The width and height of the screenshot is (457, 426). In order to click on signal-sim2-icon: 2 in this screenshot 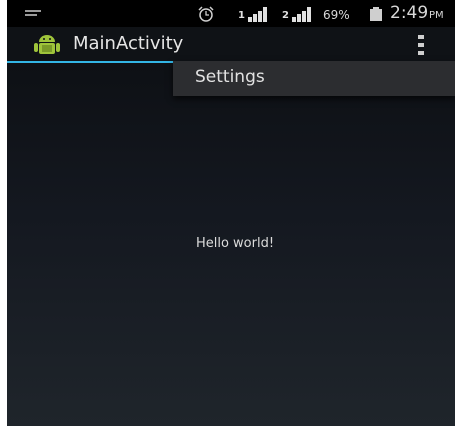, I will do `click(297, 14)`.